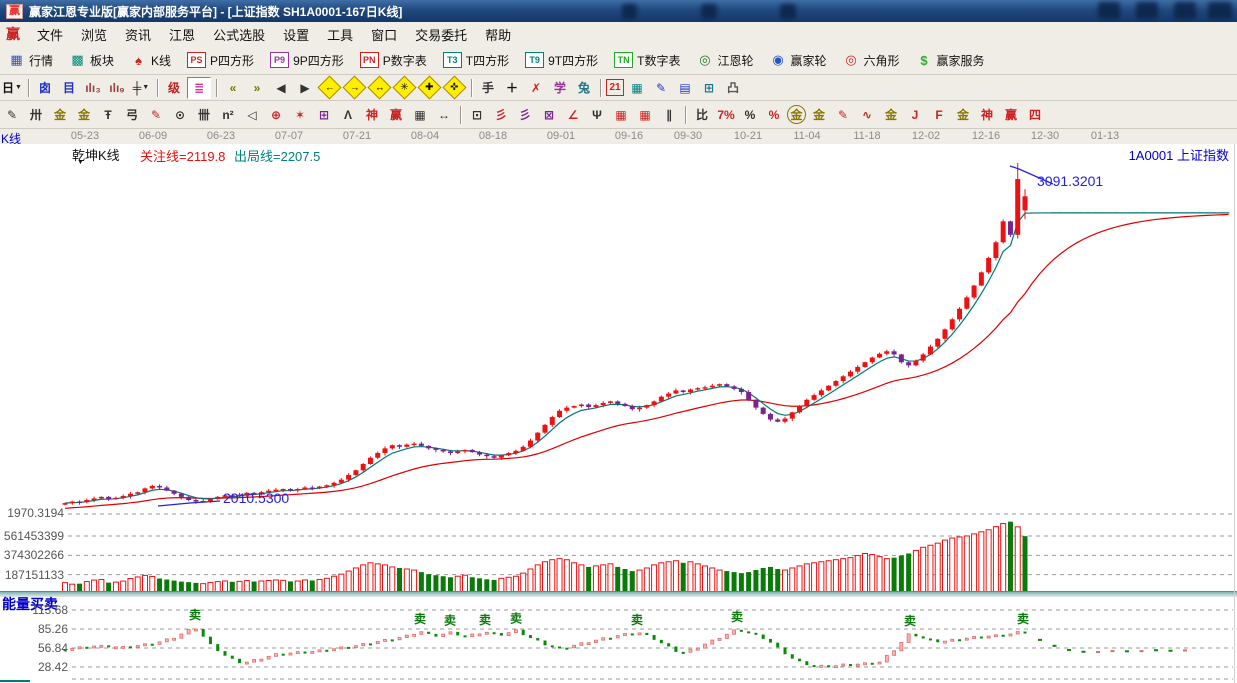 Image resolution: width=1237 pixels, height=683 pixels. I want to click on menu-item-8: 交易委托, so click(441, 34).